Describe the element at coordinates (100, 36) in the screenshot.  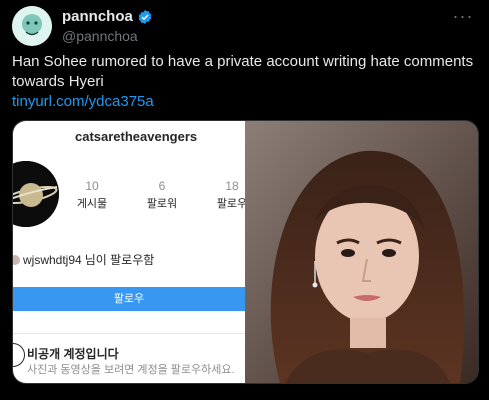
I see `user-handle: @pannchoa` at that location.